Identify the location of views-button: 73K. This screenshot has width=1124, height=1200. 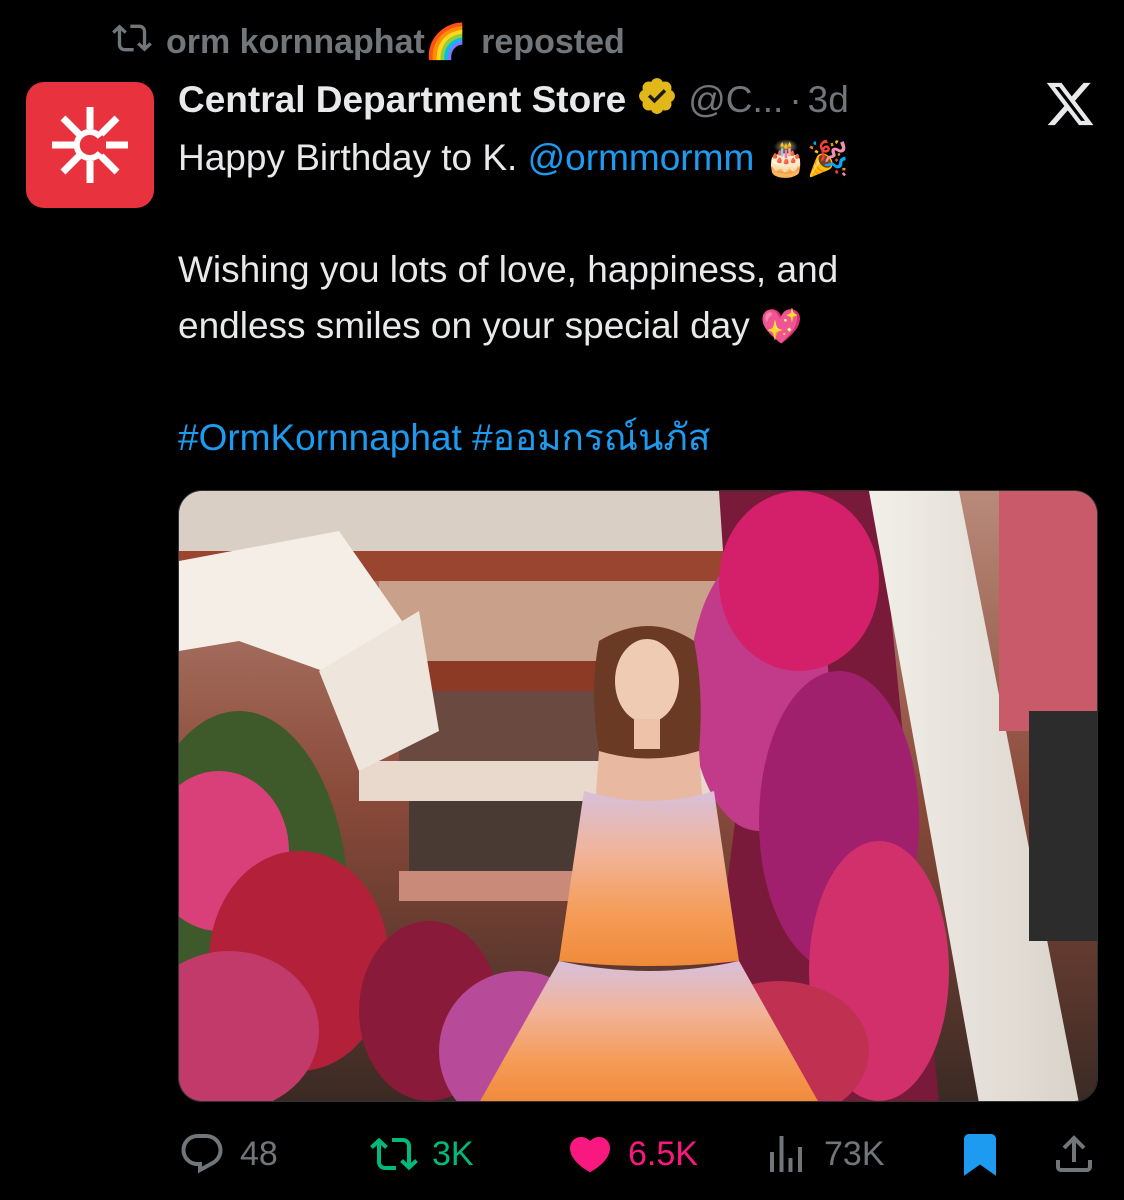
(823, 1154).